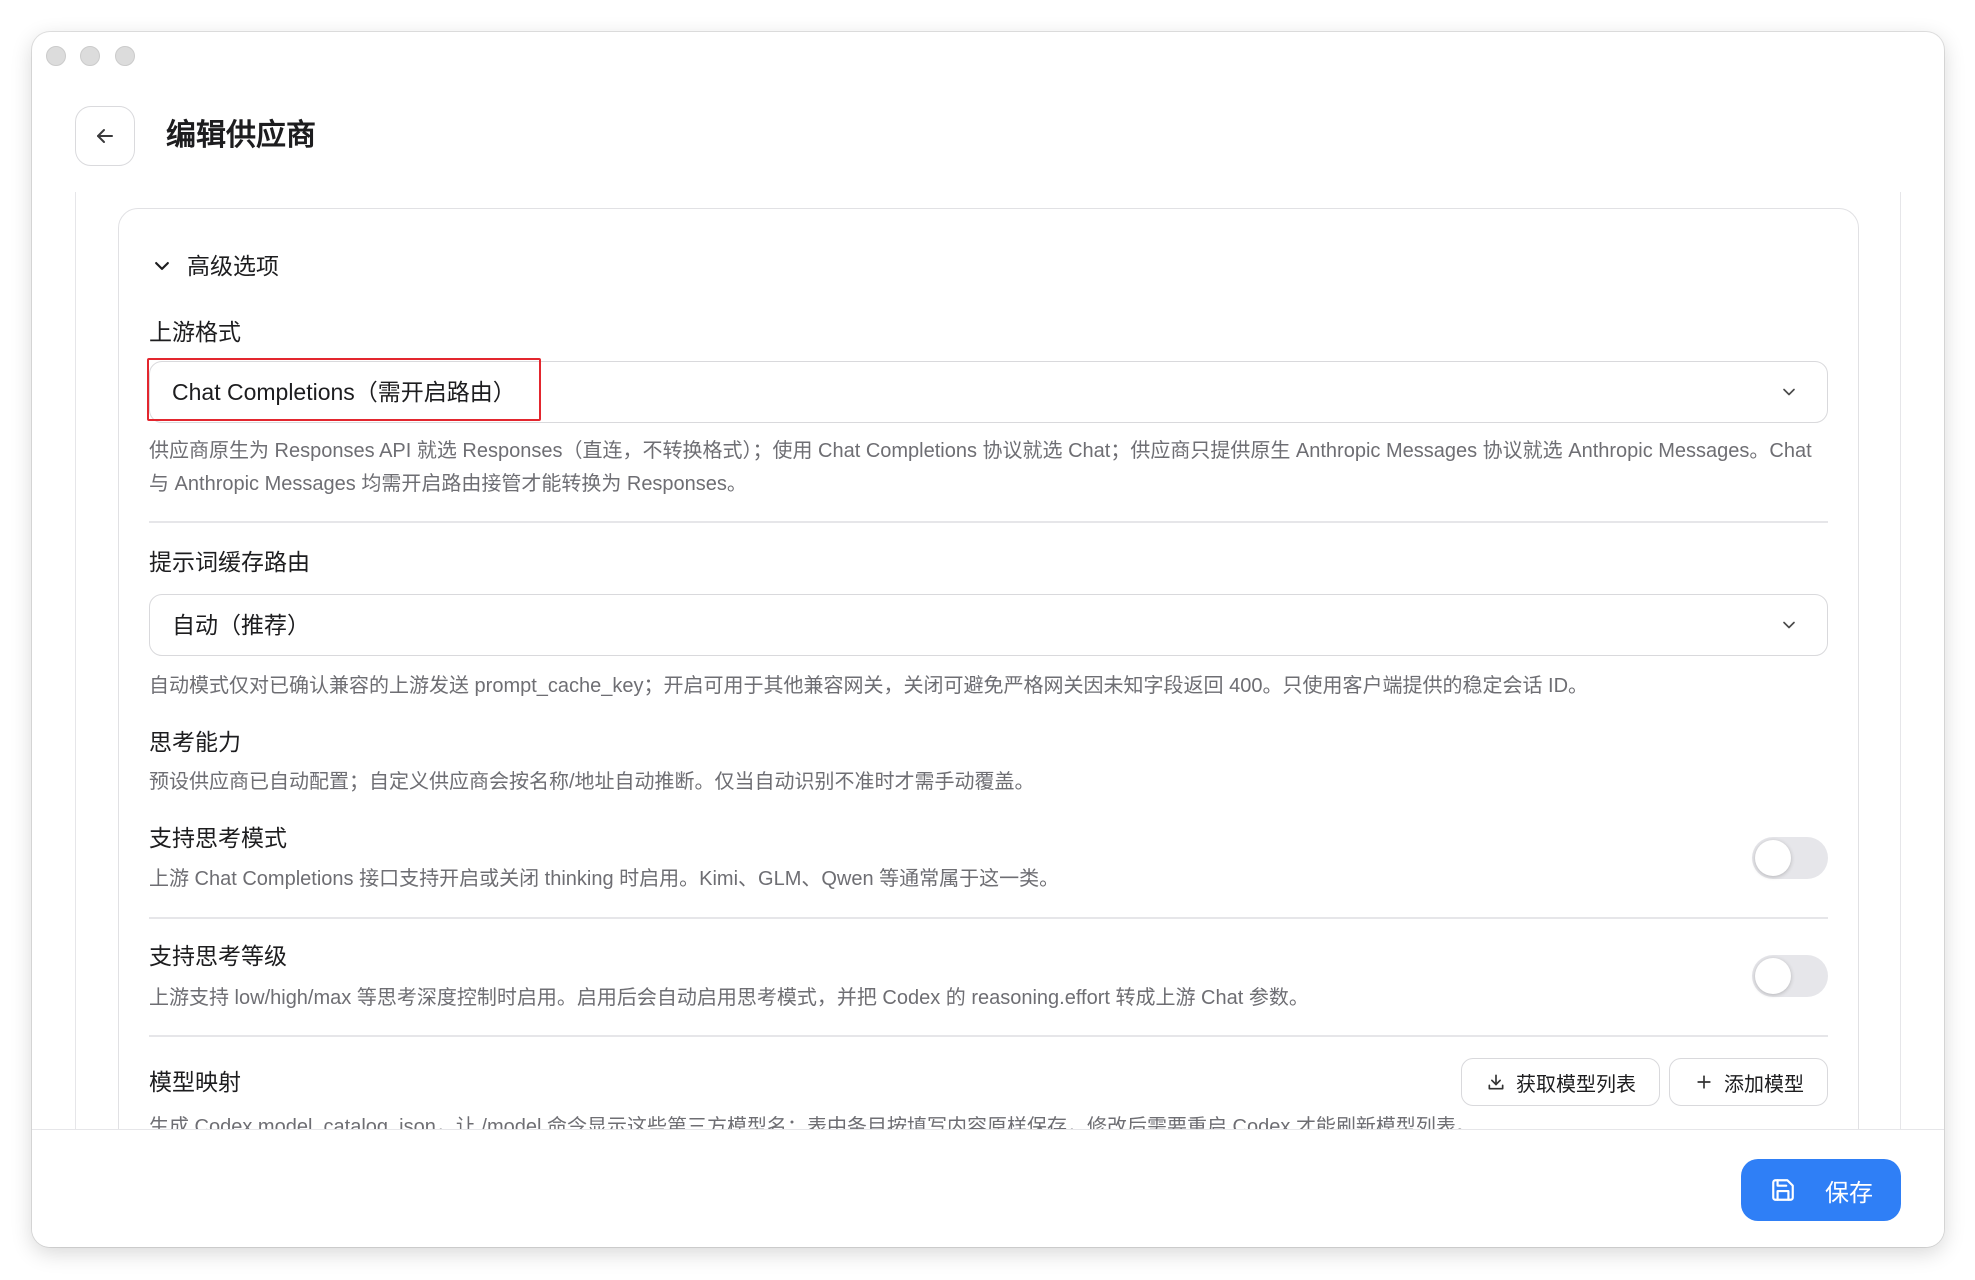 The image size is (1975, 1280). What do you see at coordinates (1821, 1190) in the screenshot?
I see `save-button: 保存` at bounding box center [1821, 1190].